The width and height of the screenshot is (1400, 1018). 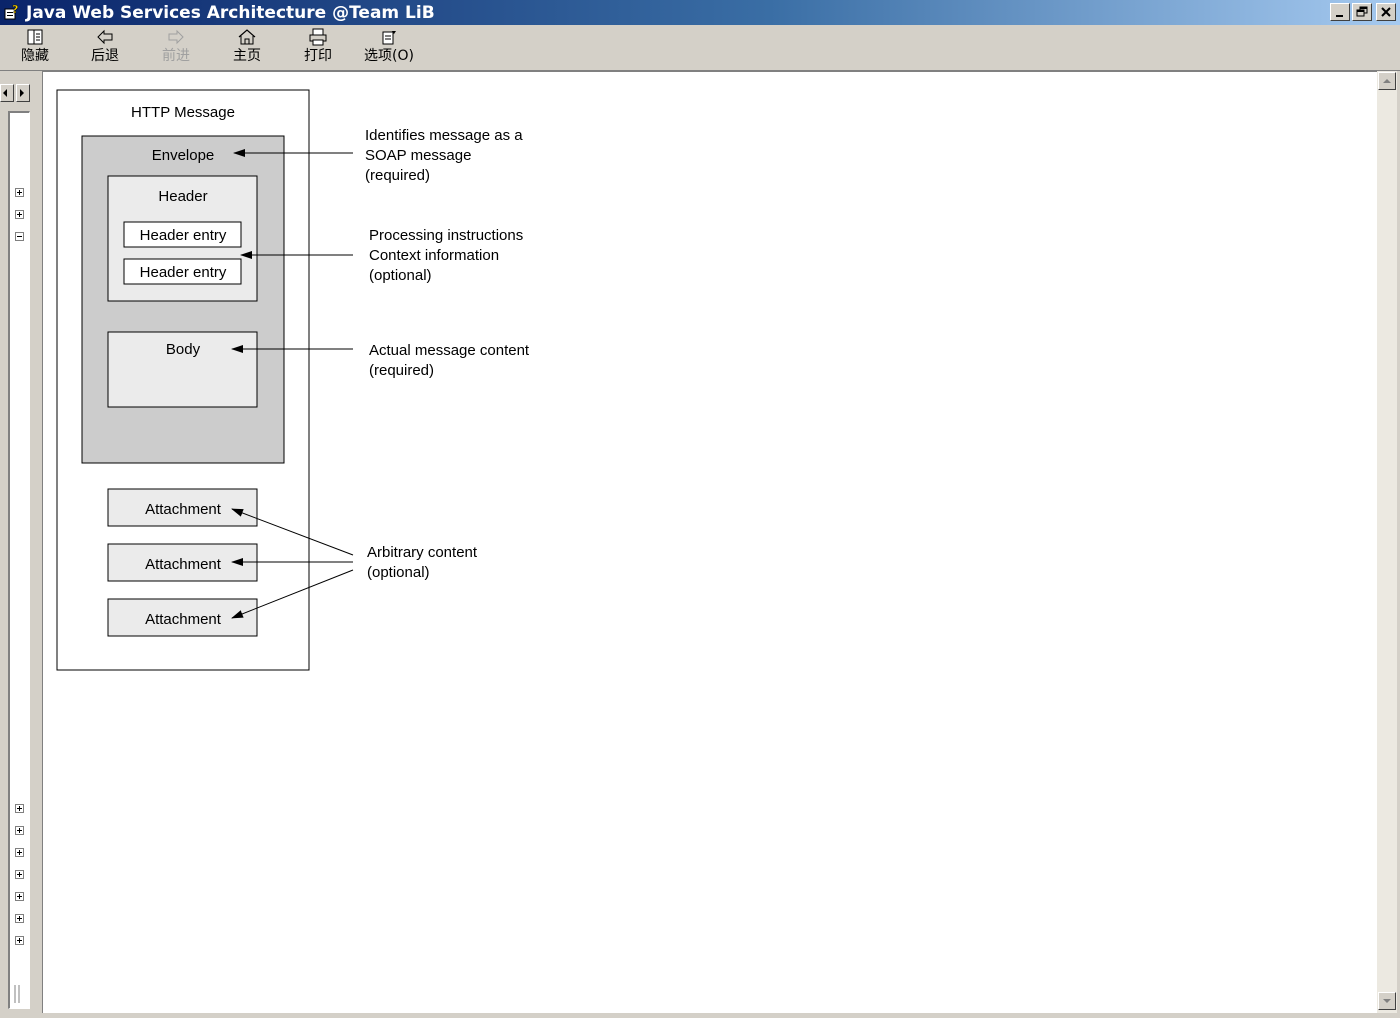 What do you see at coordinates (183, 349) in the screenshot?
I see `body-label: Body` at bounding box center [183, 349].